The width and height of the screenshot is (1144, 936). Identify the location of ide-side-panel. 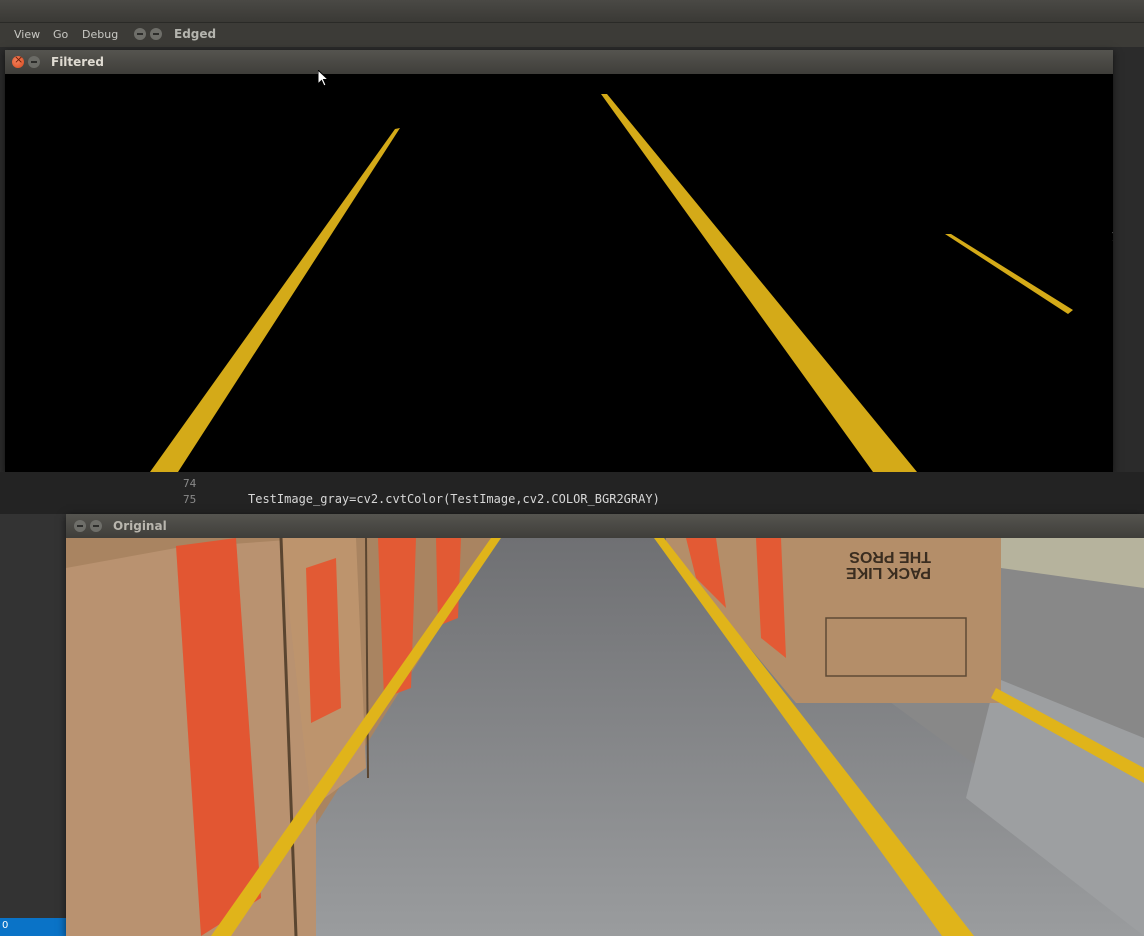
(33, 725).